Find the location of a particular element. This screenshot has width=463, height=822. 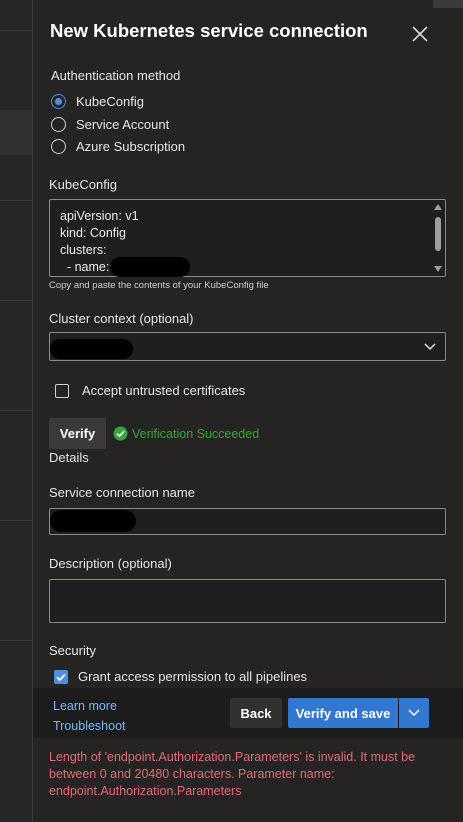

redacted-cluster-context is located at coordinates (91, 349).